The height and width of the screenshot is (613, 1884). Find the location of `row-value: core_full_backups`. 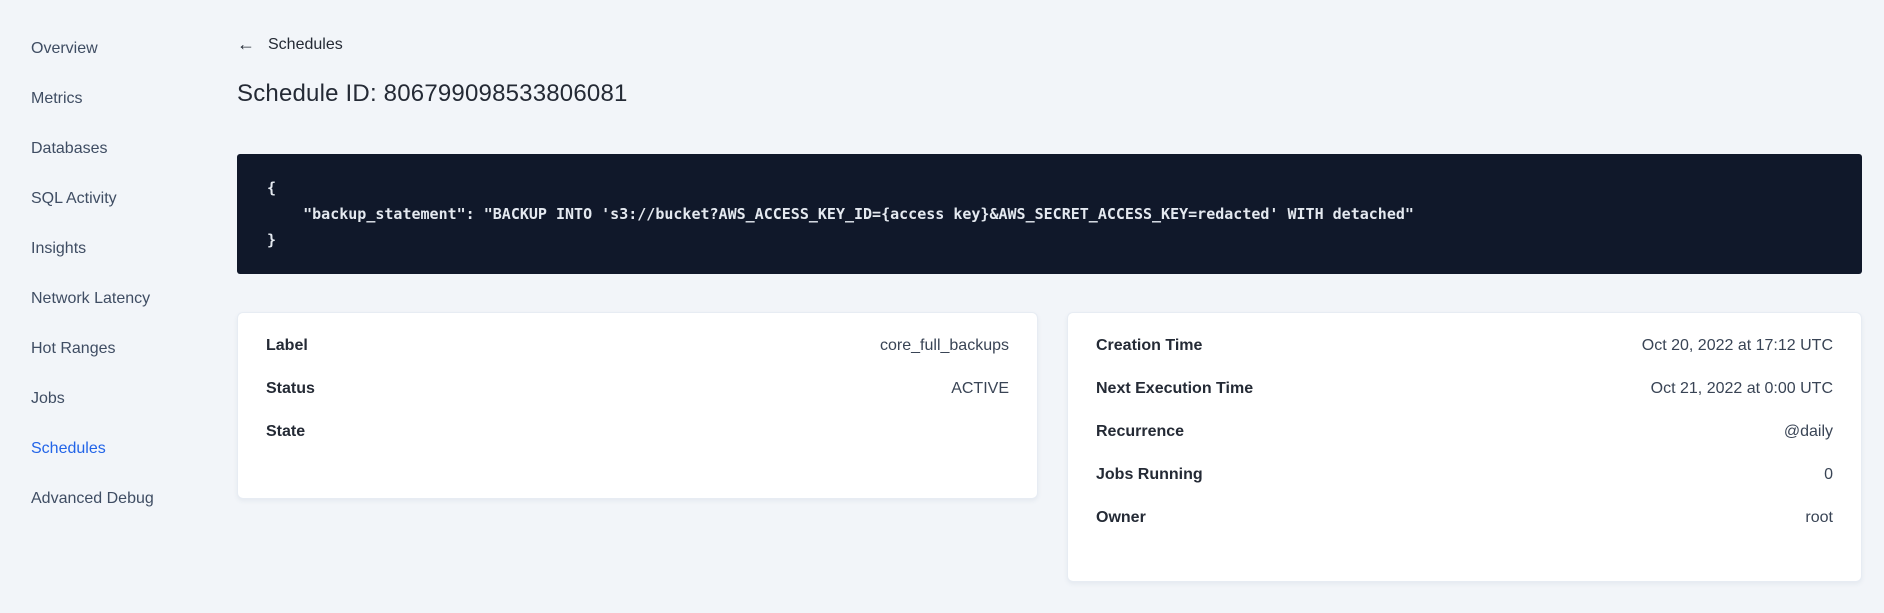

row-value: core_full_backups is located at coordinates (944, 345).